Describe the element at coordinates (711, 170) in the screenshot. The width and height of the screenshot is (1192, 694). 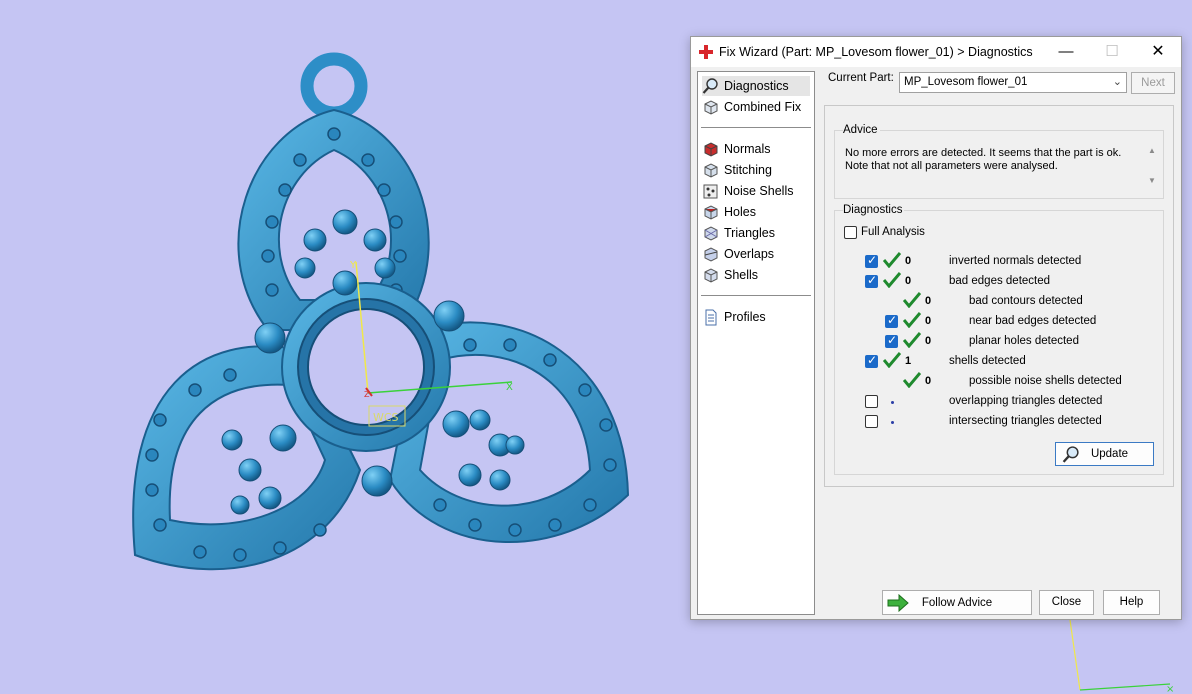
I see `stitching-cube-icon` at that location.